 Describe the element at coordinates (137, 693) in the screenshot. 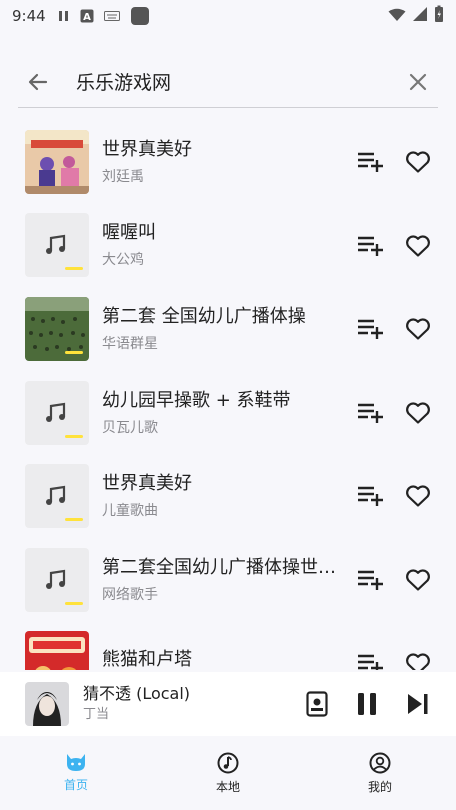

I see `now-playing-title: 猜不透 (Local)` at that location.